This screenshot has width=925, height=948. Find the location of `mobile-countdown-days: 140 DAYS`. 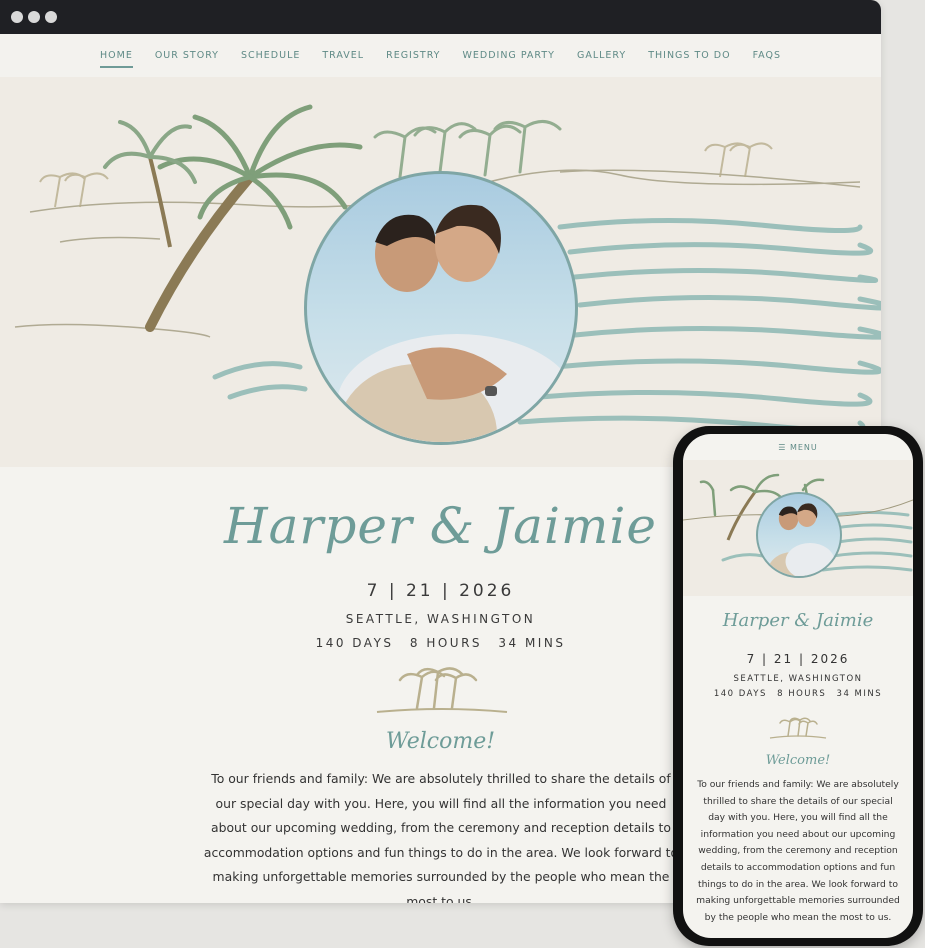

mobile-countdown-days: 140 DAYS is located at coordinates (740, 694).